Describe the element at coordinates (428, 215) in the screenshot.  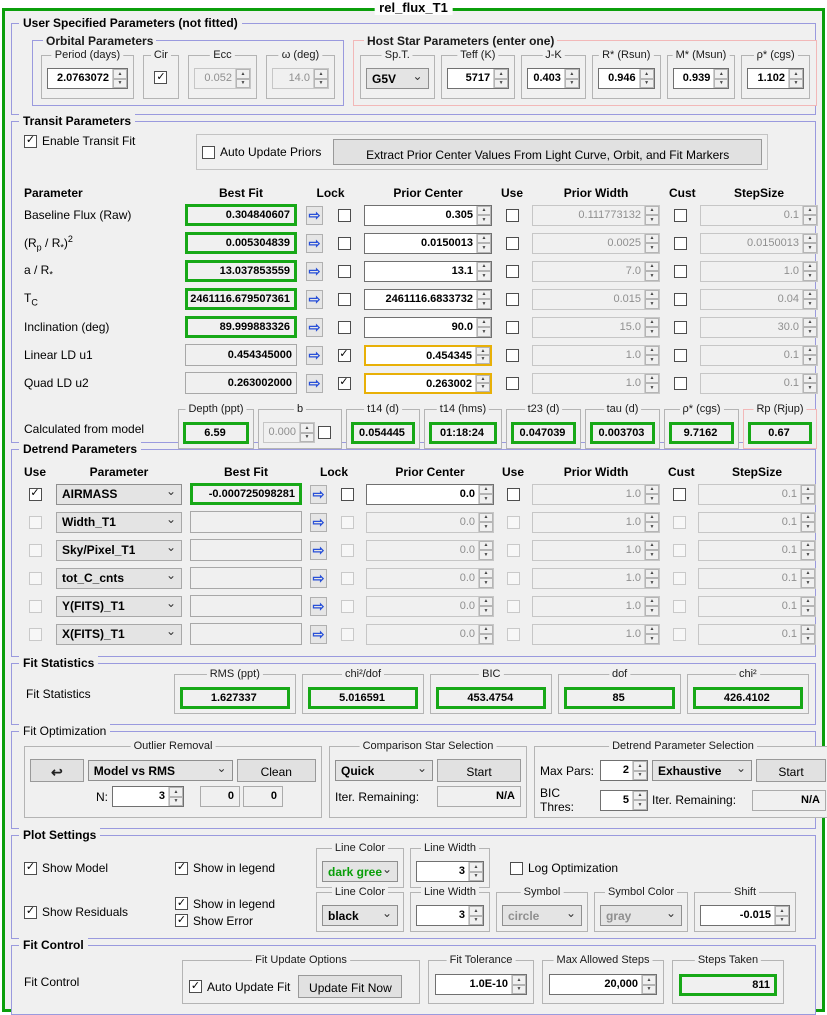
I see `prior-center-spinner: 0.305` at that location.